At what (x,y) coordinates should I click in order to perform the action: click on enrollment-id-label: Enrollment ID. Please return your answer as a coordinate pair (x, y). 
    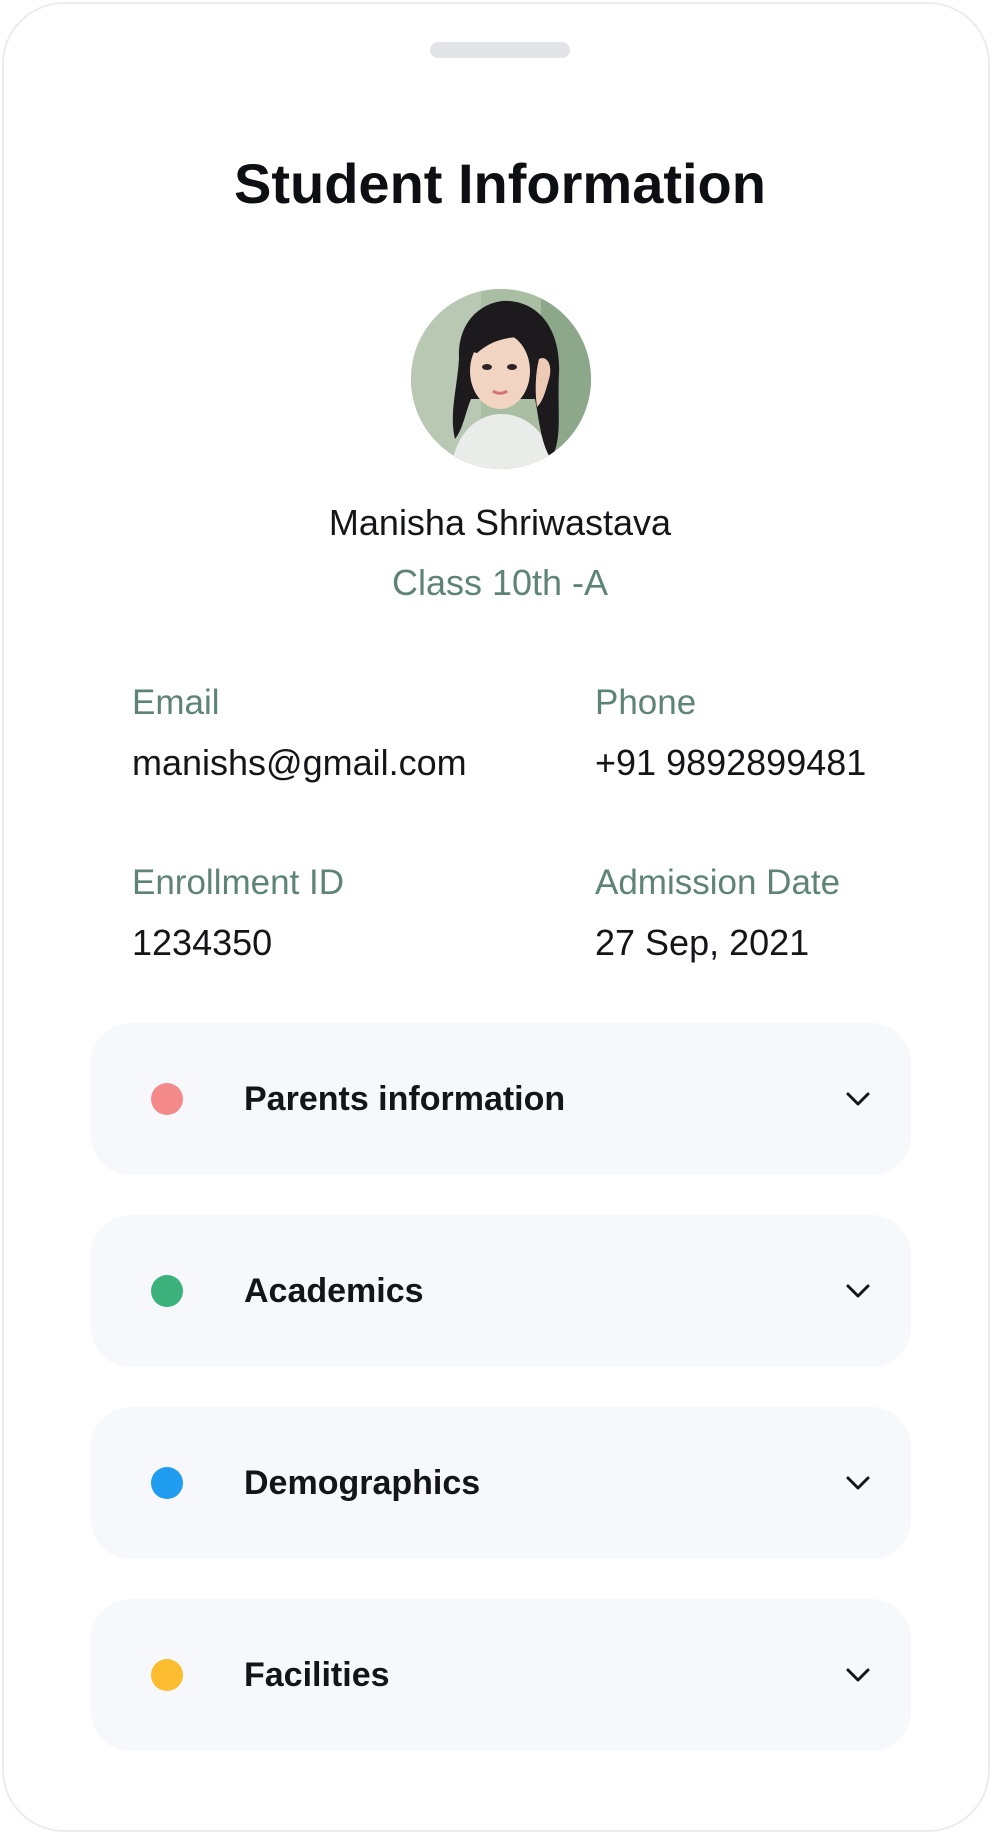
    Looking at the image, I should click on (238, 882).